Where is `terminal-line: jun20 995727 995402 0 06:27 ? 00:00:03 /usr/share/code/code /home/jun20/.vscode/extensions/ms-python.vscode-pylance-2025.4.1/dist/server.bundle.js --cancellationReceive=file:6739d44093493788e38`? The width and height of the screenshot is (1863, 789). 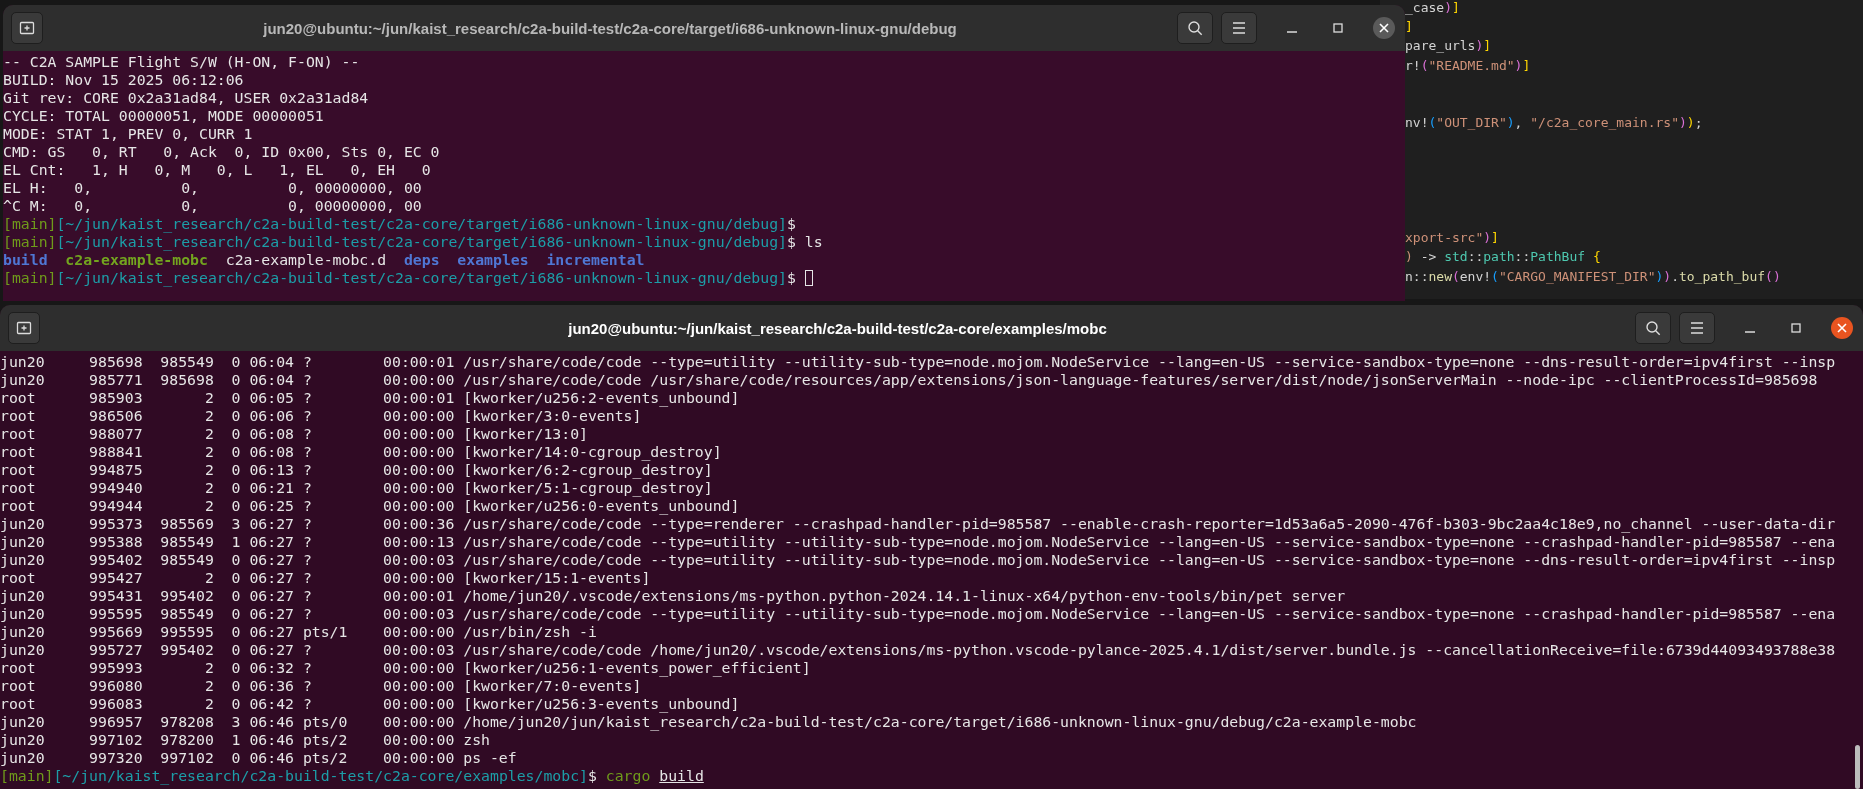 terminal-line: jun20 995727 995402 0 06:27 ? 00:00:03 /usr/share/code/code /home/jun20/.vscode/extensions/ms-python.vscode-pylance-2025.4.1/dist/server.bundle.js --cancellationReceive=file:6739d44093493788e38 is located at coordinates (918, 650).